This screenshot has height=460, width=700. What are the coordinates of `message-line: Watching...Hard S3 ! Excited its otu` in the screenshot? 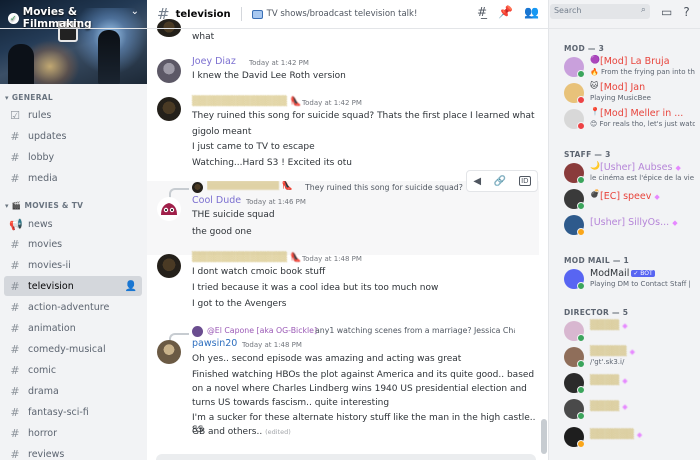 It's located at (272, 163).